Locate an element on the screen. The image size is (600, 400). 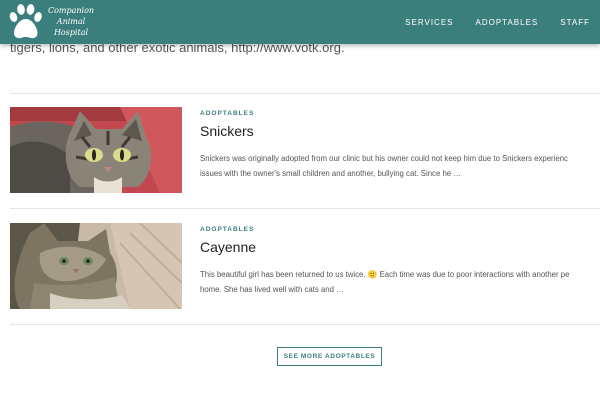
longhair-cat-photo is located at coordinates (96, 266).